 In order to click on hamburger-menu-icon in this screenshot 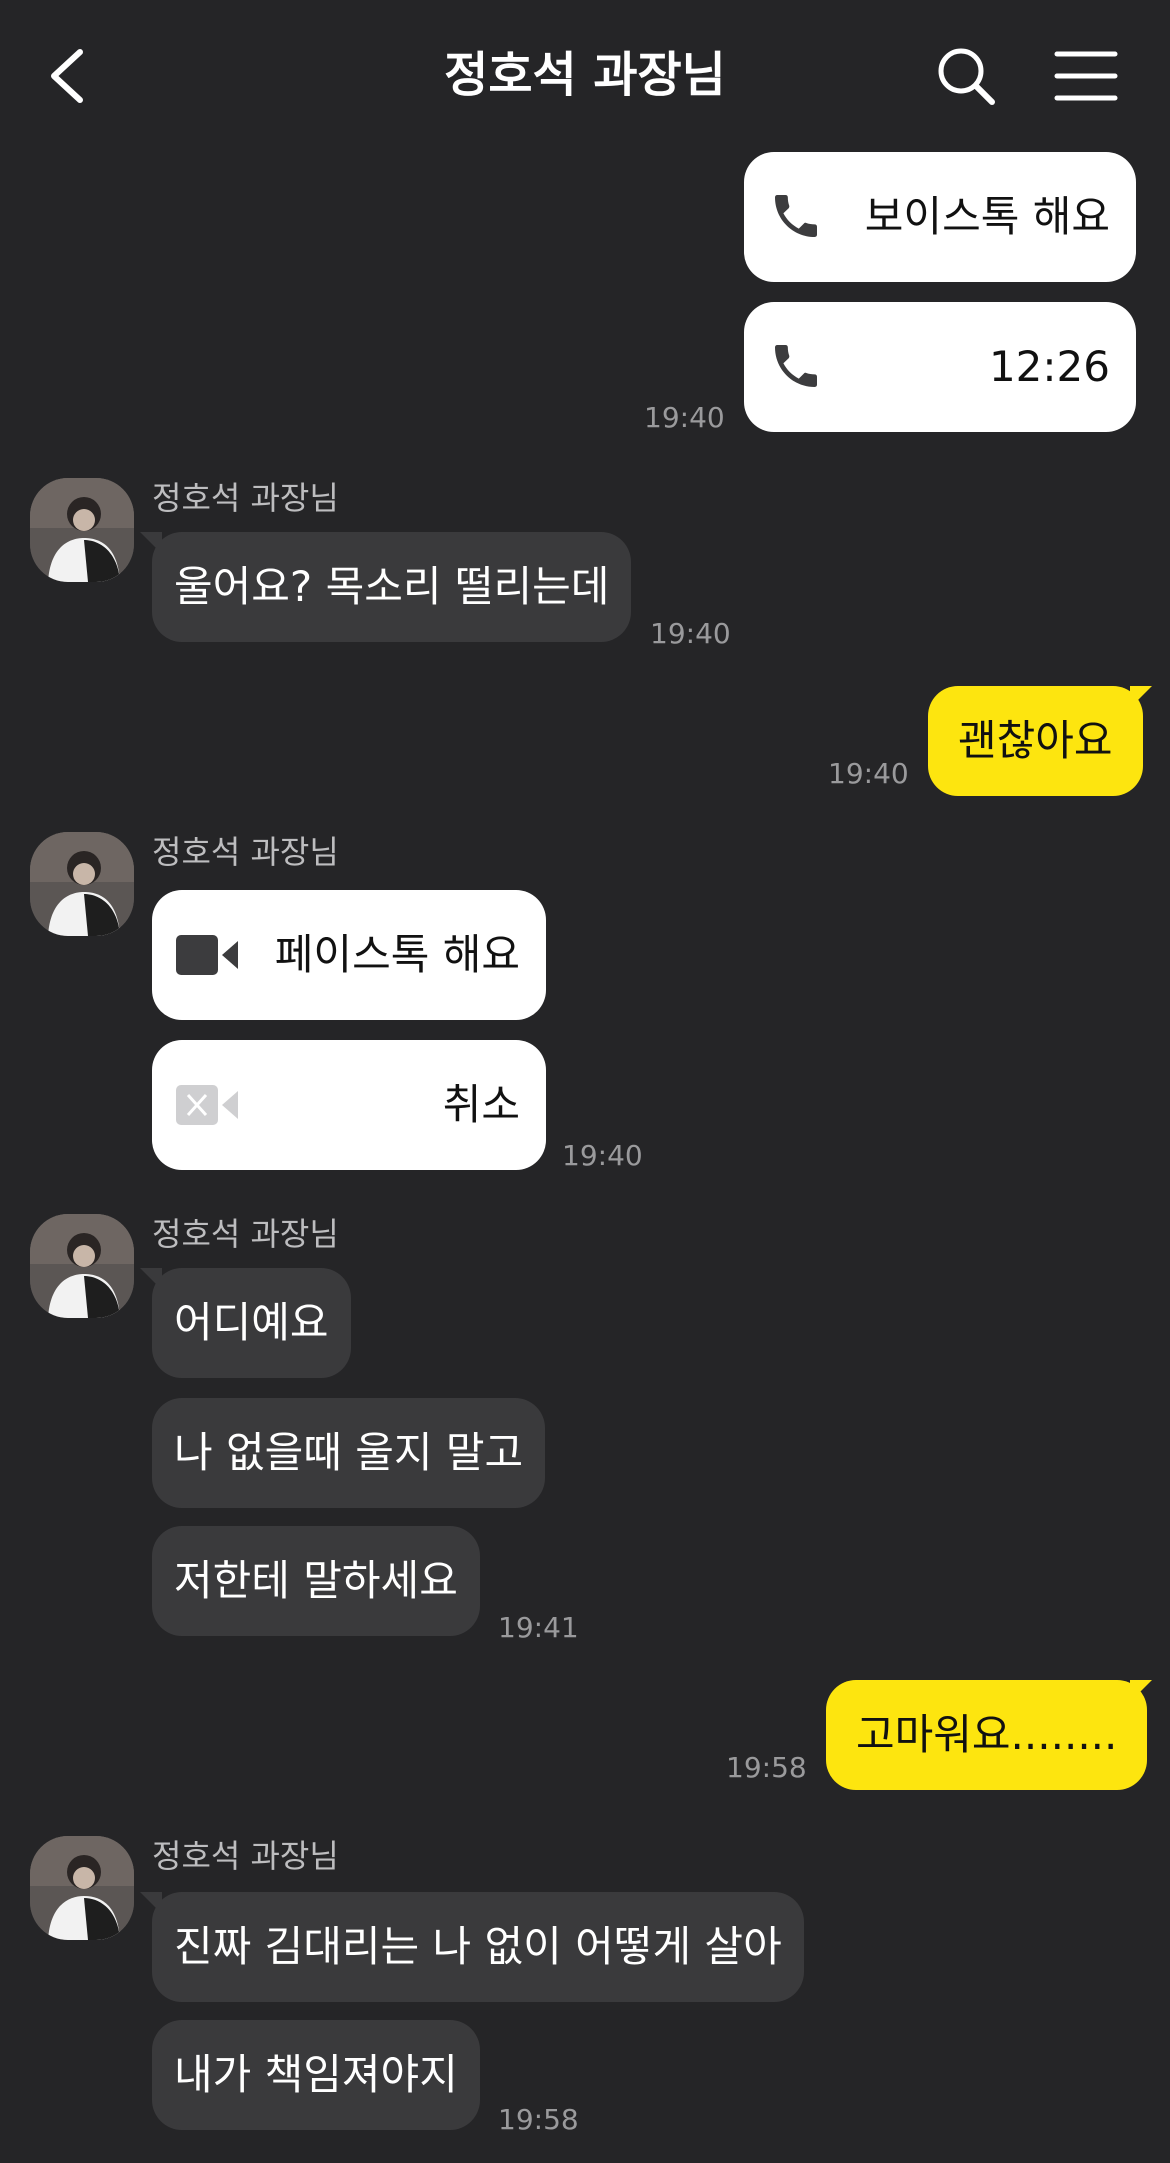, I will do `click(1086, 76)`.